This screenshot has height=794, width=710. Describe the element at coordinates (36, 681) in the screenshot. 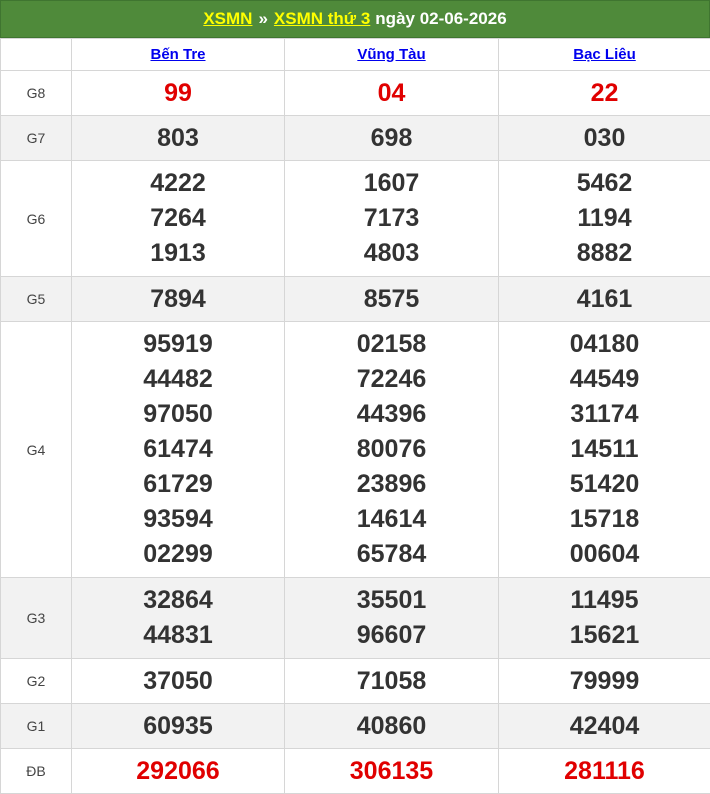

I see `prize-label: G2` at that location.